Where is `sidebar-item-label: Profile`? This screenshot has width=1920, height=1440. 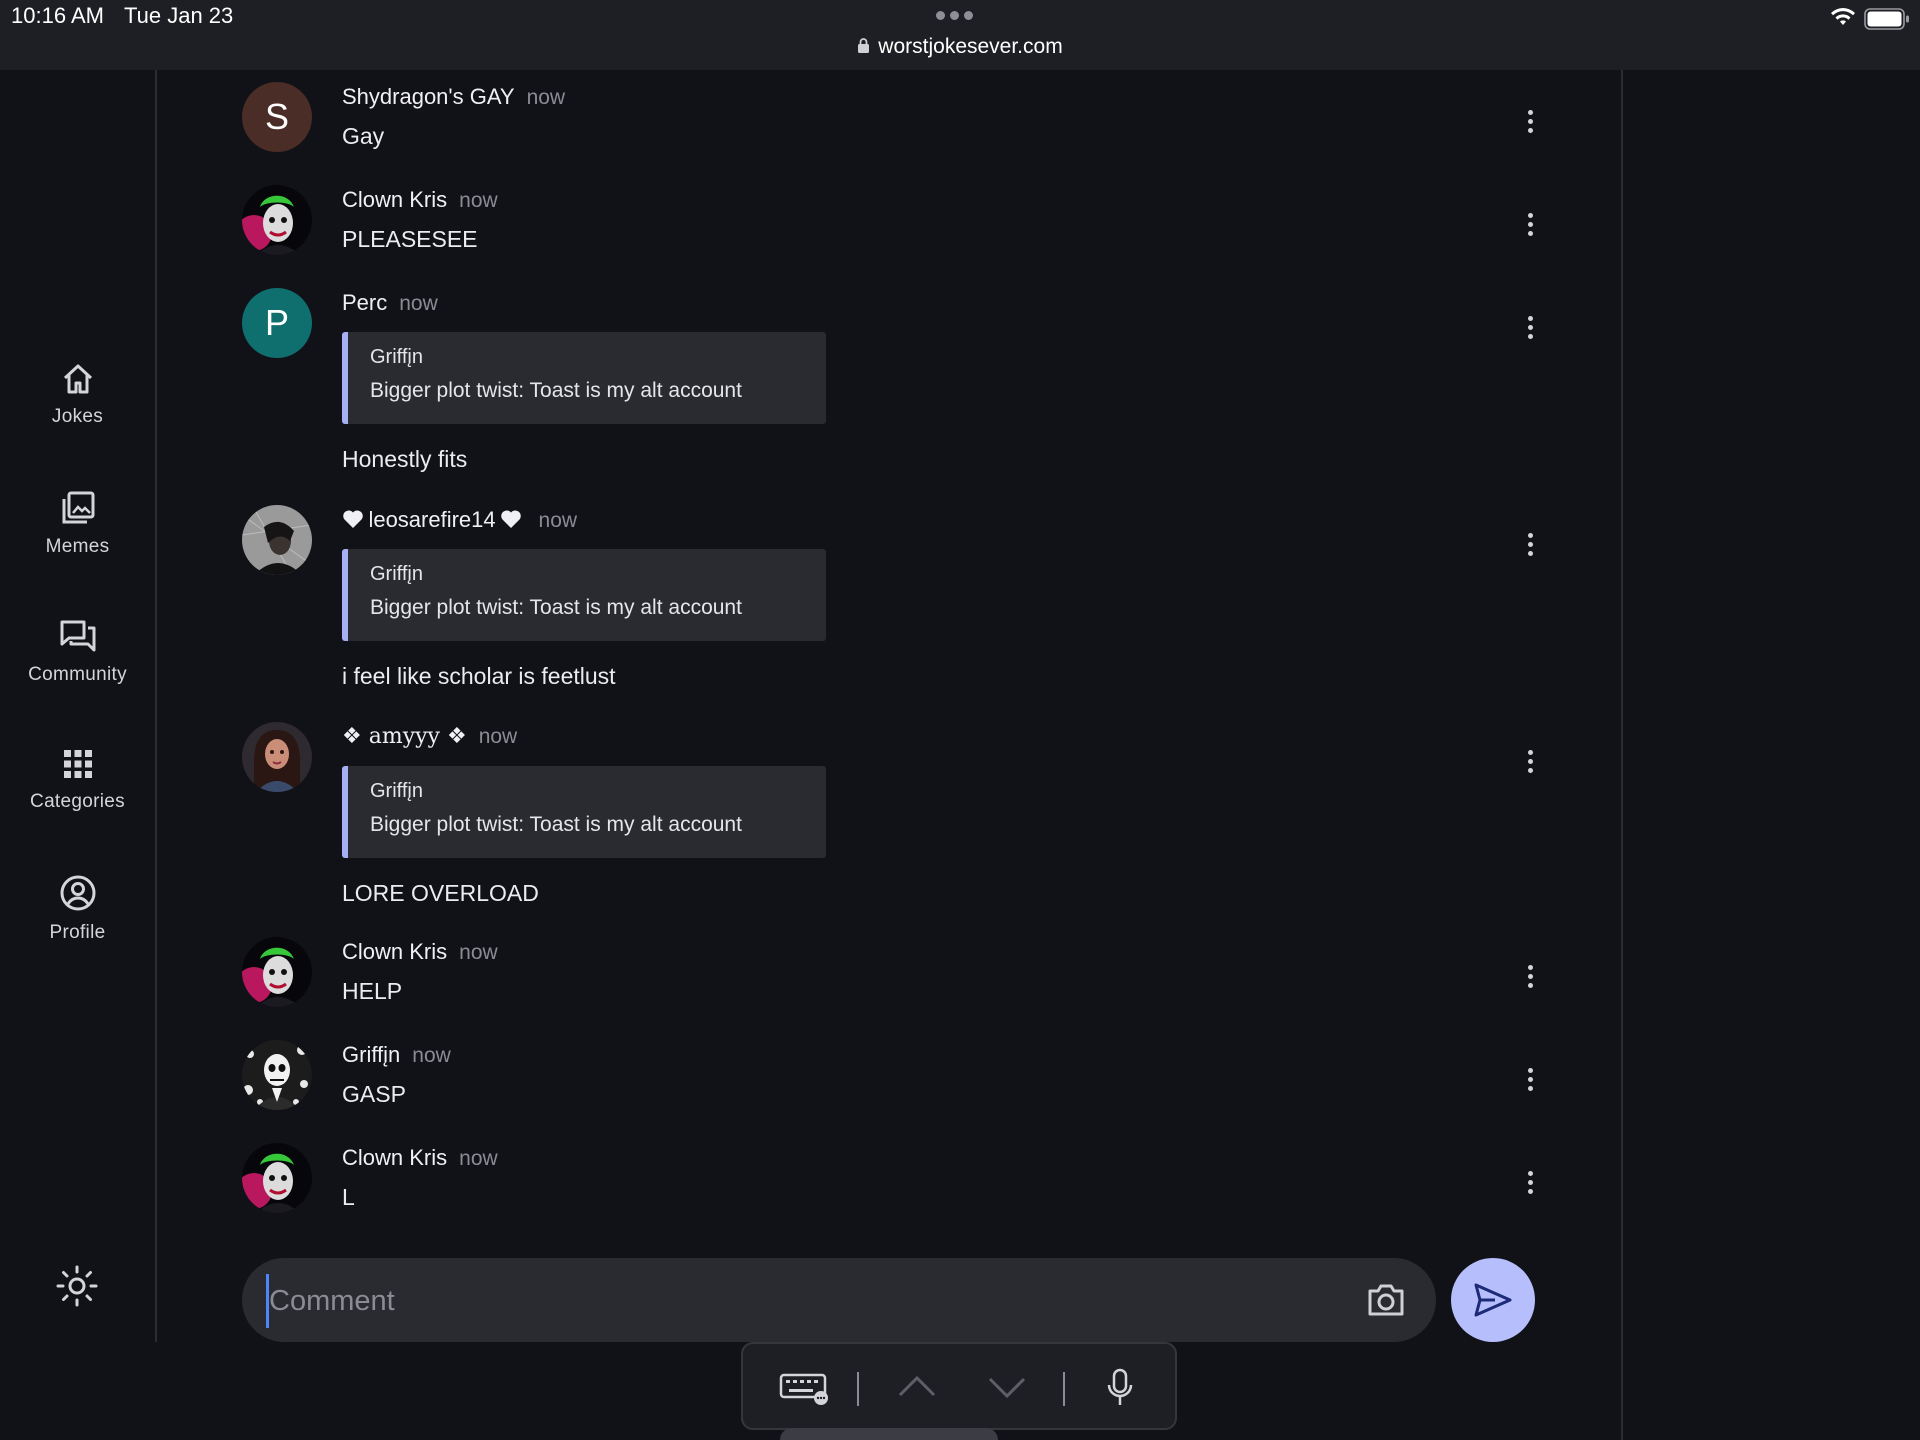
sidebar-item-label: Profile is located at coordinates (77, 932).